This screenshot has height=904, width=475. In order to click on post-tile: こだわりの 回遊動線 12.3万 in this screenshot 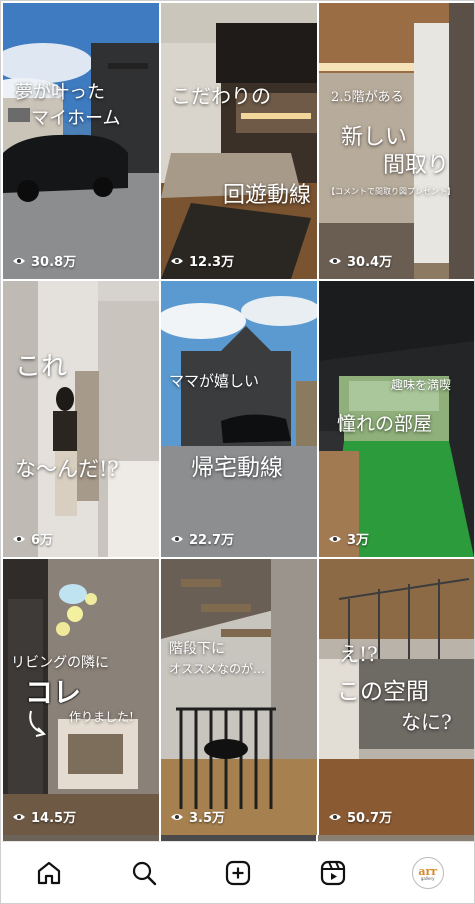, I will do `click(239, 141)`.